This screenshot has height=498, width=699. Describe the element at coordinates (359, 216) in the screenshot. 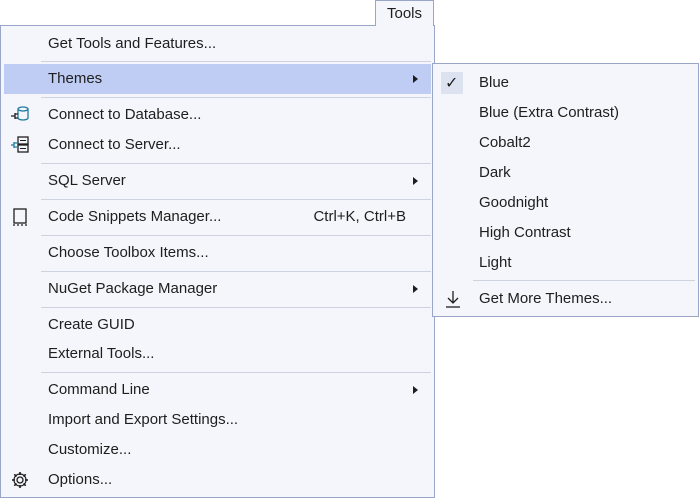

I see `menu-item-shortcut: Ctrl+K, Ctrl+B` at that location.